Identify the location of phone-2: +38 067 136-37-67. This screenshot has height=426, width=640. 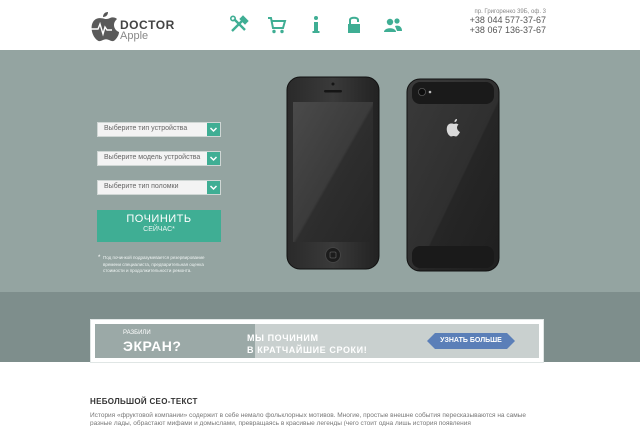
(508, 30).